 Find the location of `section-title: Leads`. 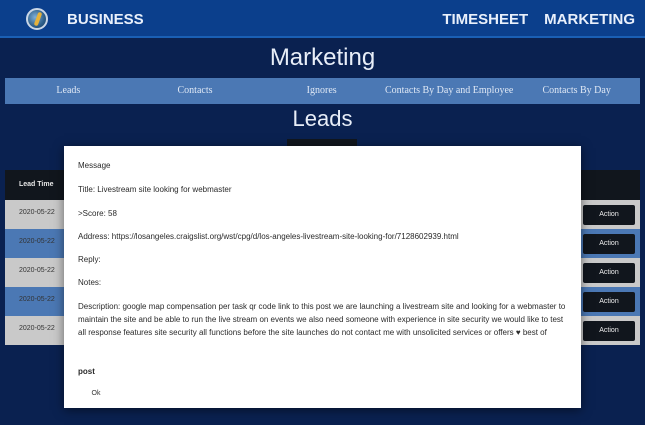

section-title: Leads is located at coordinates (322, 118).